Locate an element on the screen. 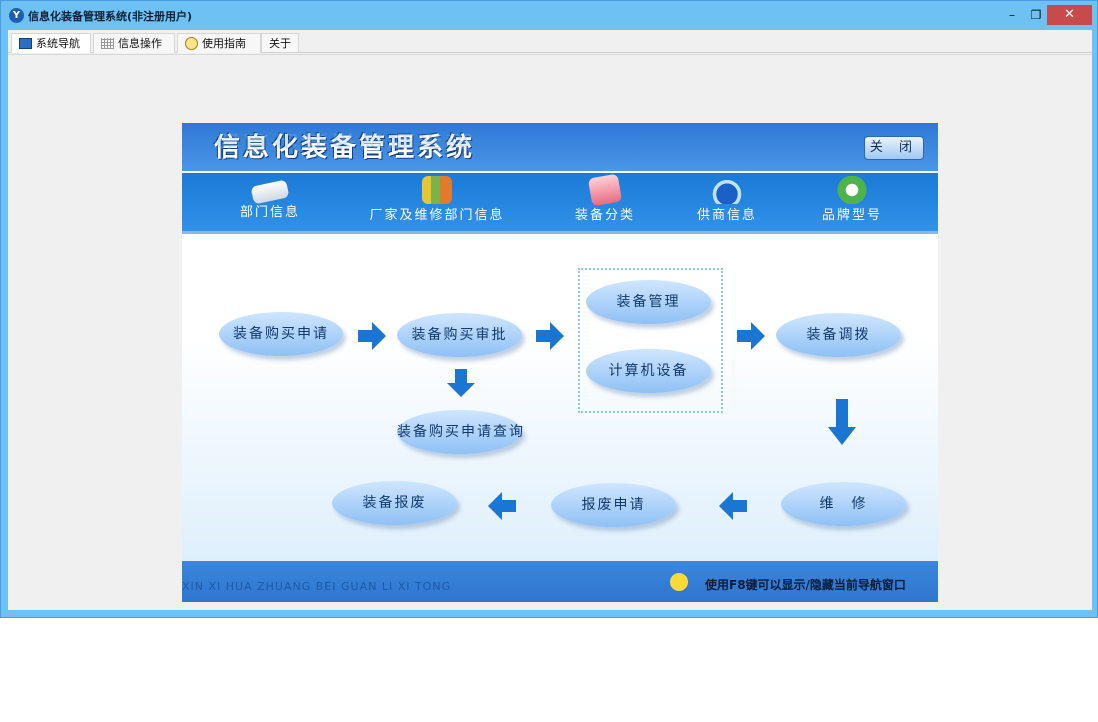  repair-button: 维 修 is located at coordinates (843, 504).